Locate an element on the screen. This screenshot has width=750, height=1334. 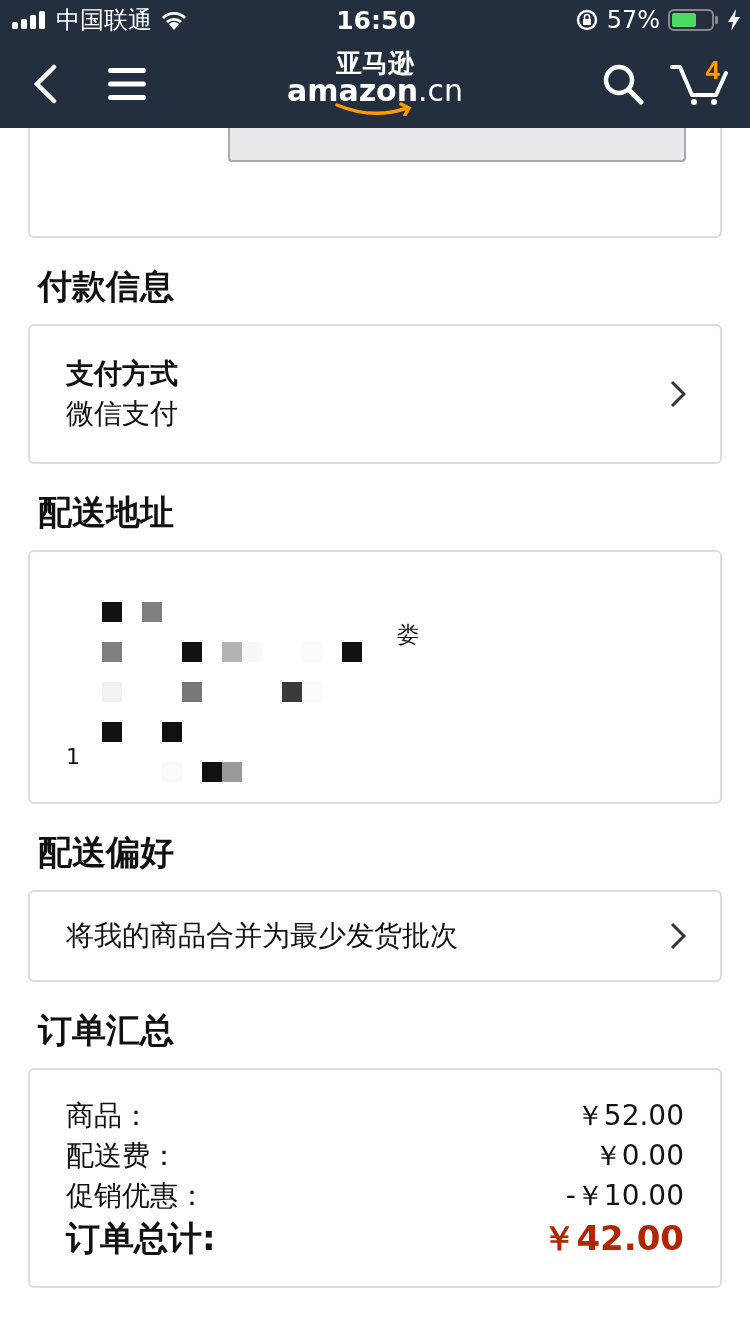
logo-text: amazon.cn is located at coordinates (375, 91).